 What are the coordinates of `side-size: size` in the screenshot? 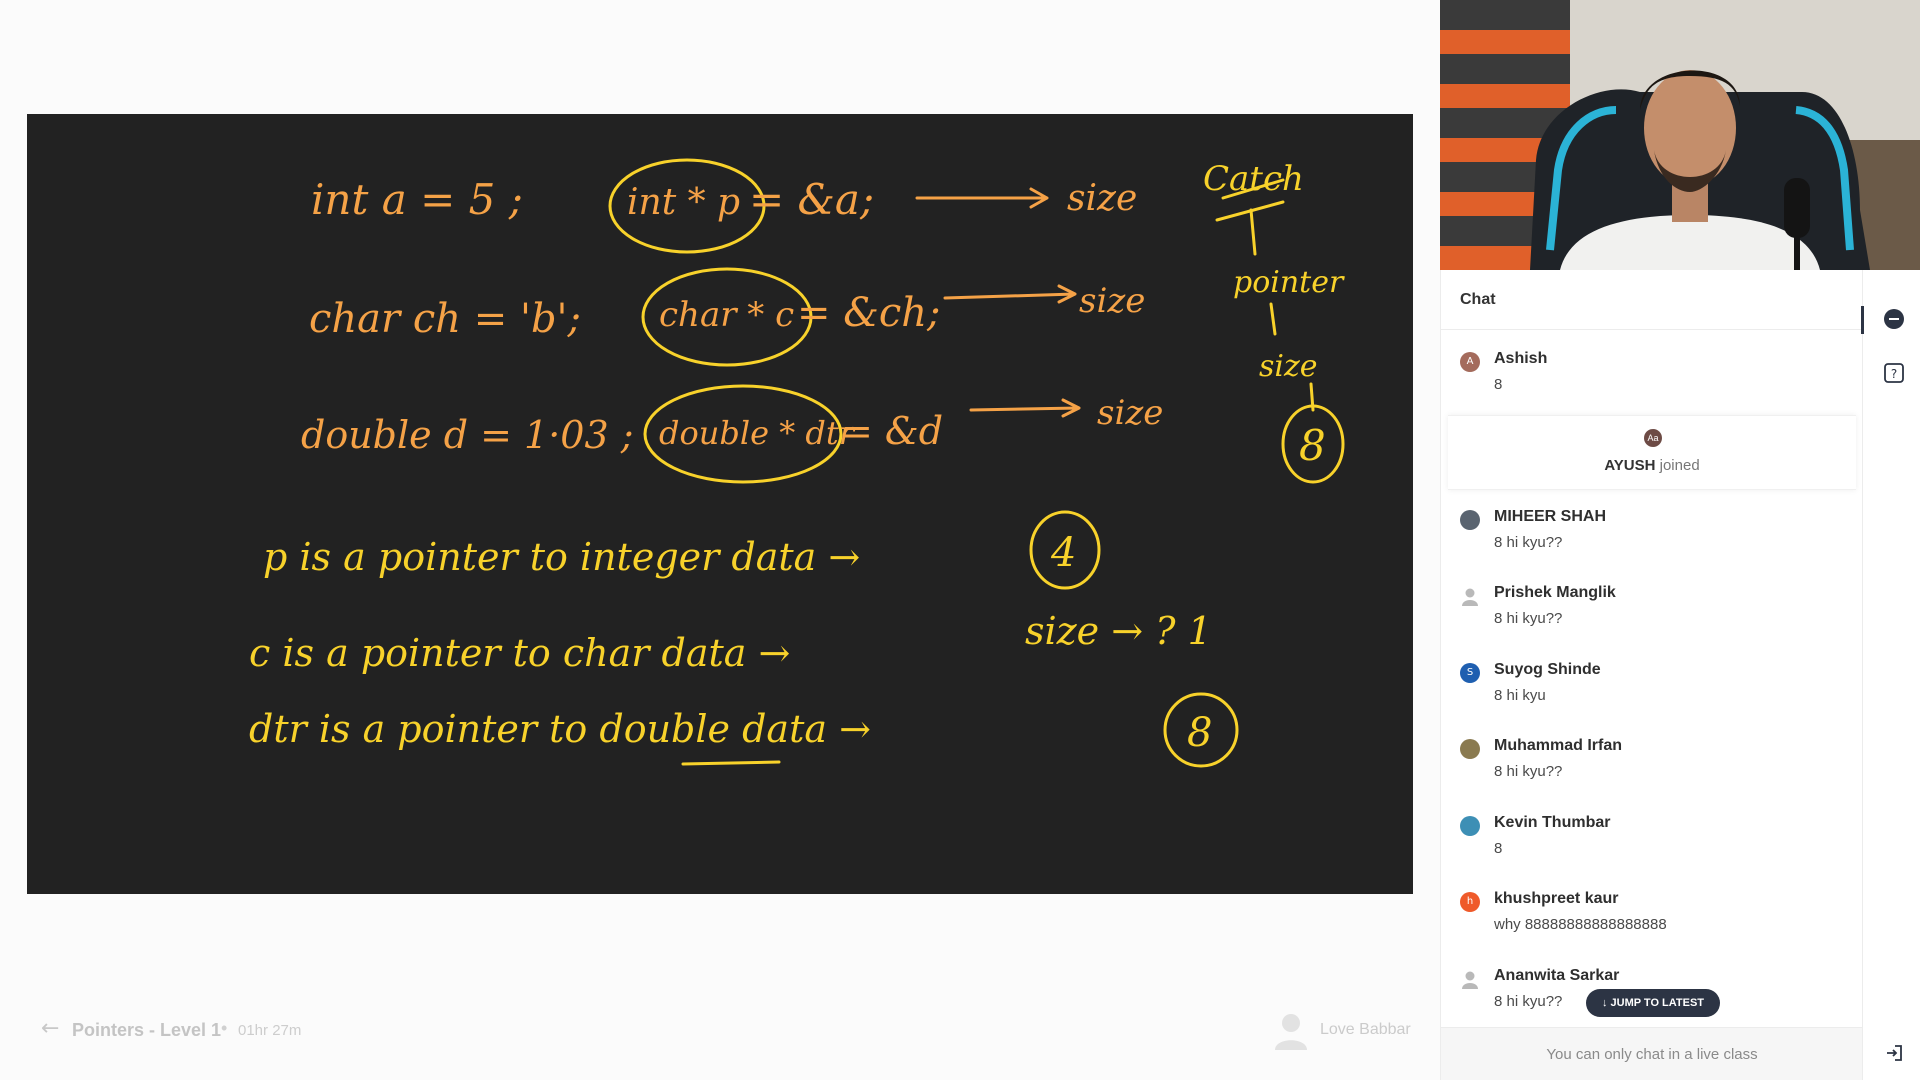 It's located at (1288, 366).